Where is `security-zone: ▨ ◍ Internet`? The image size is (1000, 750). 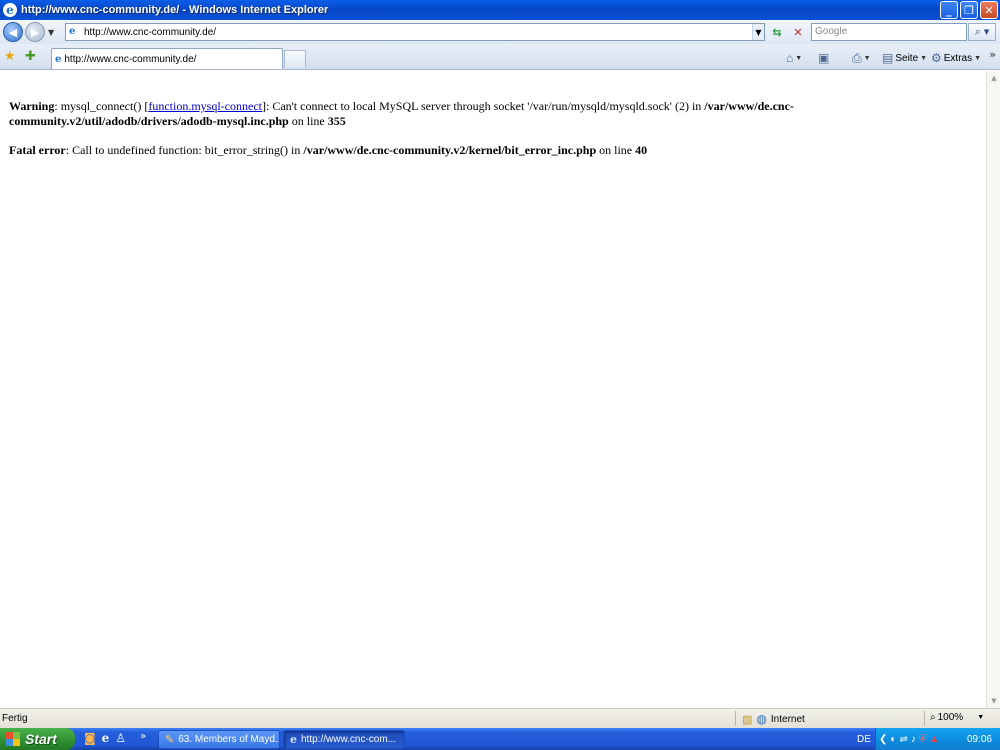 security-zone: ▨ ◍ Internet is located at coordinates (773, 719).